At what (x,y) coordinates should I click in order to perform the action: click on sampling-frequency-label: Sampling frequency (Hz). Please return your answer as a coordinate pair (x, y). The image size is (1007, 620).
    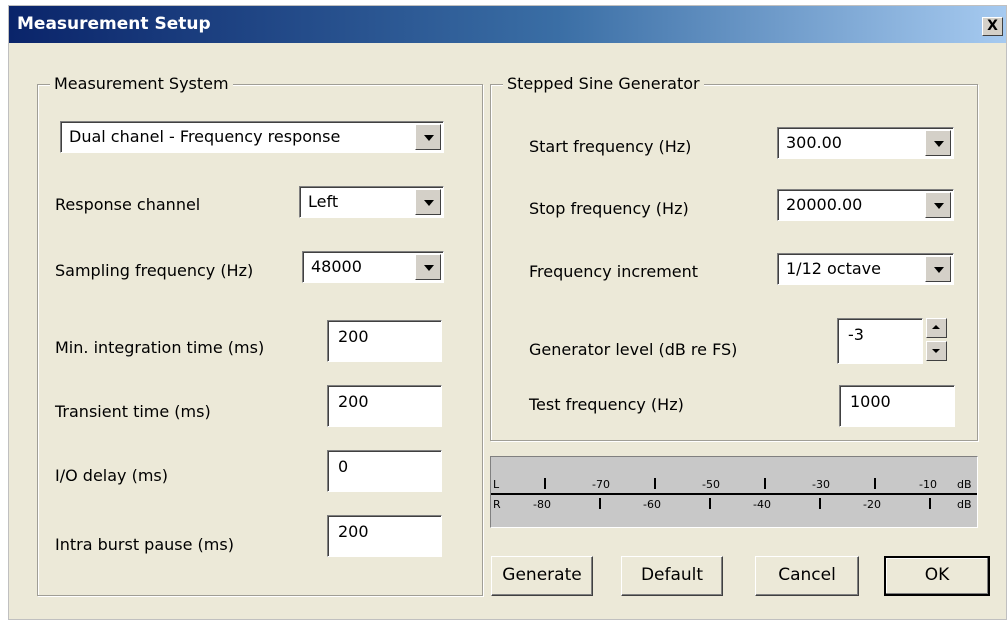
    Looking at the image, I should click on (154, 270).